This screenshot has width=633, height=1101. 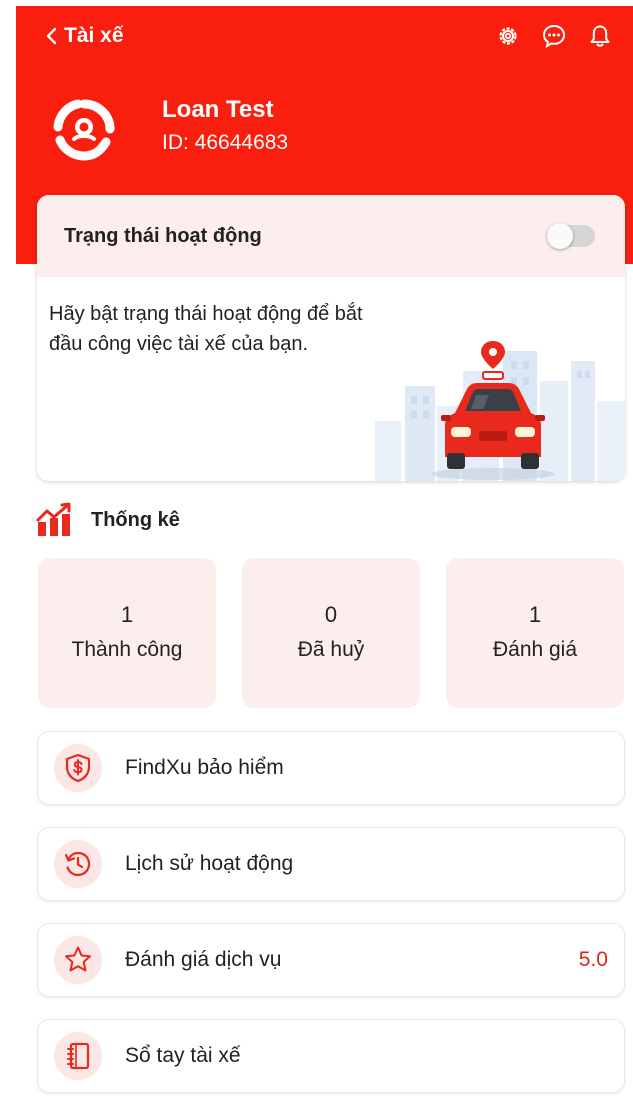 What do you see at coordinates (53, 519) in the screenshot?
I see `chart-trend-icon` at bounding box center [53, 519].